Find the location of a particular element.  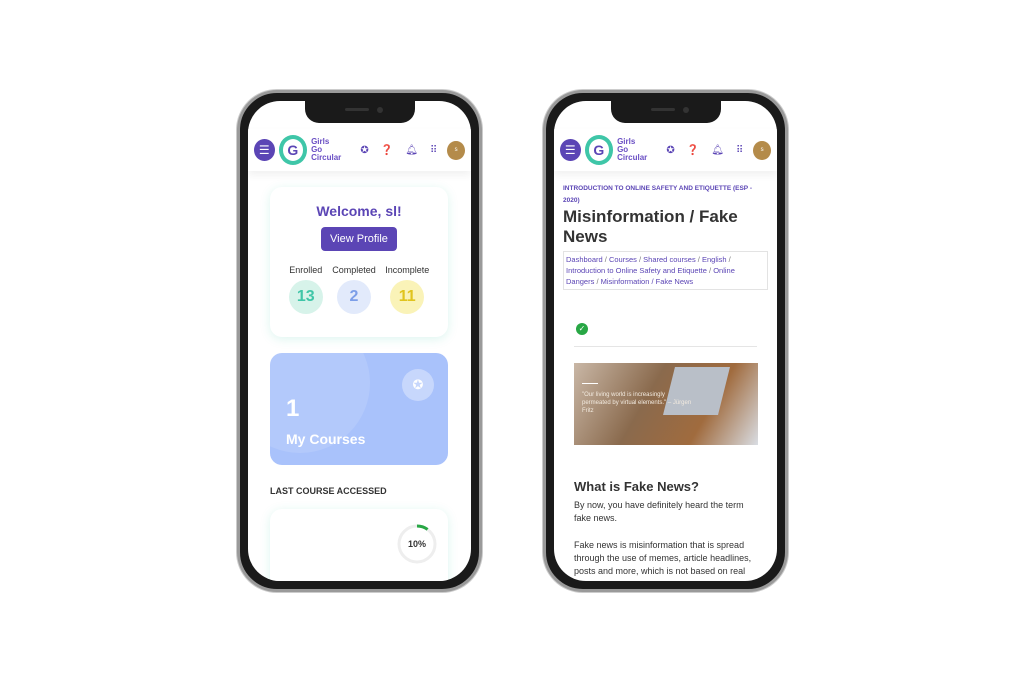

stat-label: Completed is located at coordinates (354, 270).